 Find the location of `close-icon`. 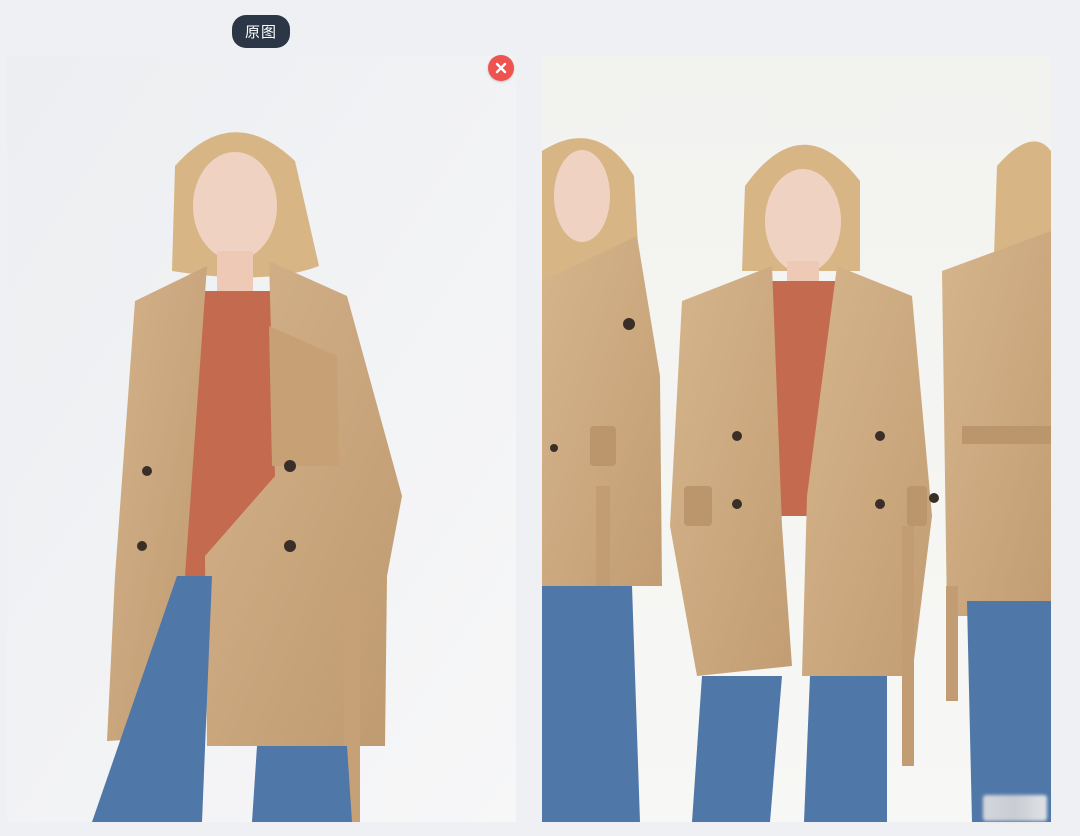

close-icon is located at coordinates (501, 68).